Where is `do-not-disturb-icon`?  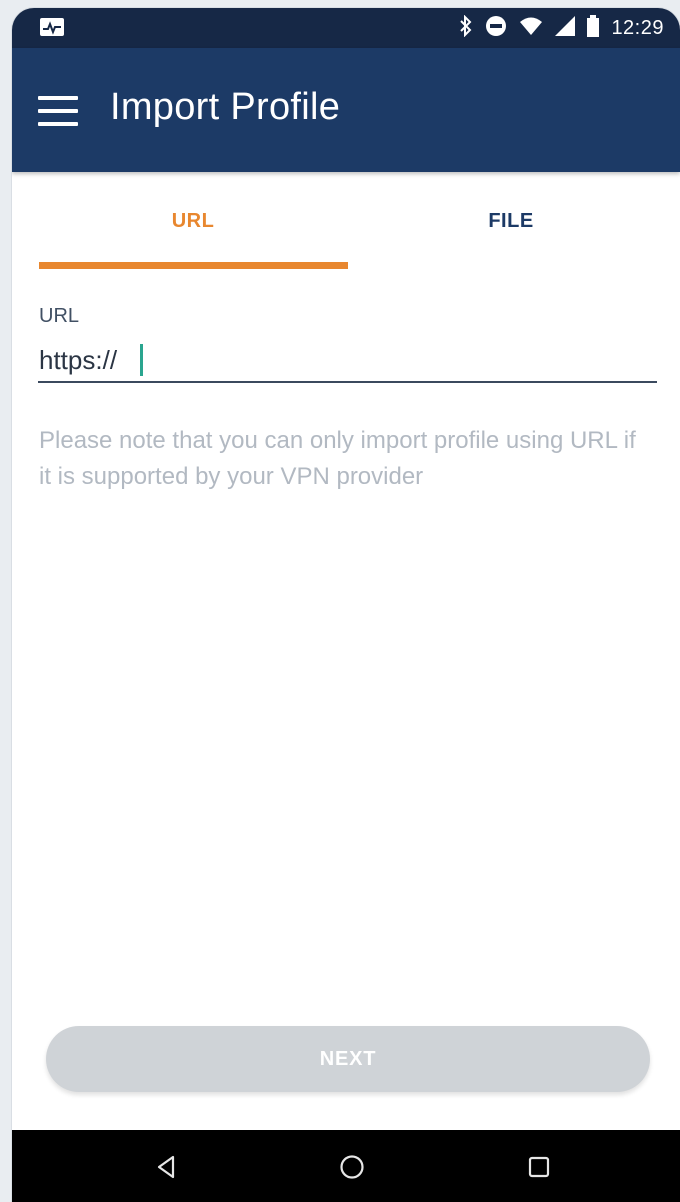
do-not-disturb-icon is located at coordinates (496, 28).